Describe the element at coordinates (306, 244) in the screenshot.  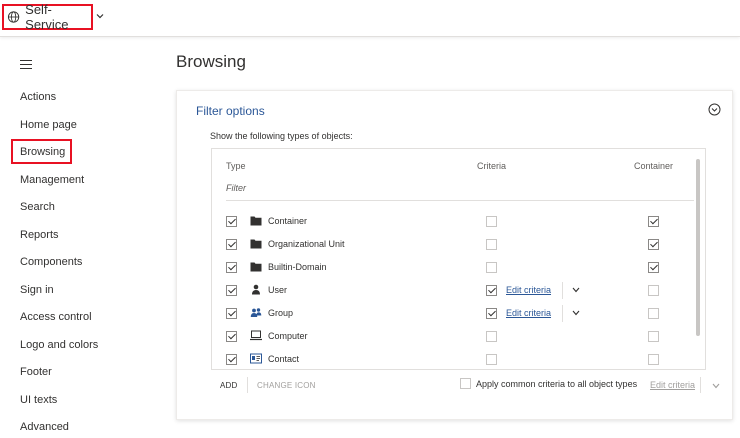
I see `row-label: Organizational Unit` at that location.